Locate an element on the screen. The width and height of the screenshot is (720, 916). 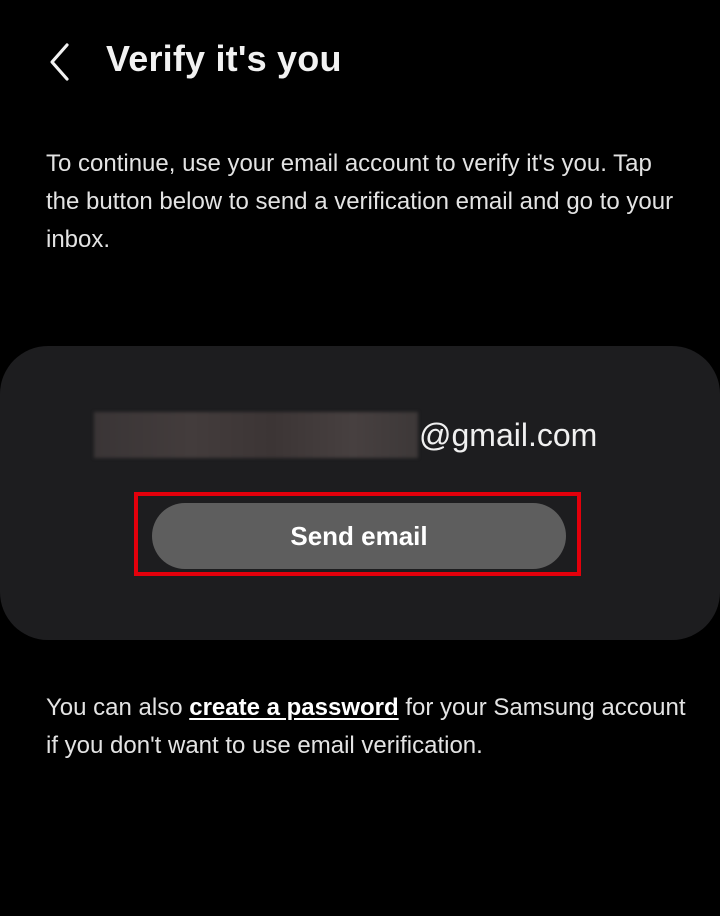
create-password-link: create a password is located at coordinates (293, 707).